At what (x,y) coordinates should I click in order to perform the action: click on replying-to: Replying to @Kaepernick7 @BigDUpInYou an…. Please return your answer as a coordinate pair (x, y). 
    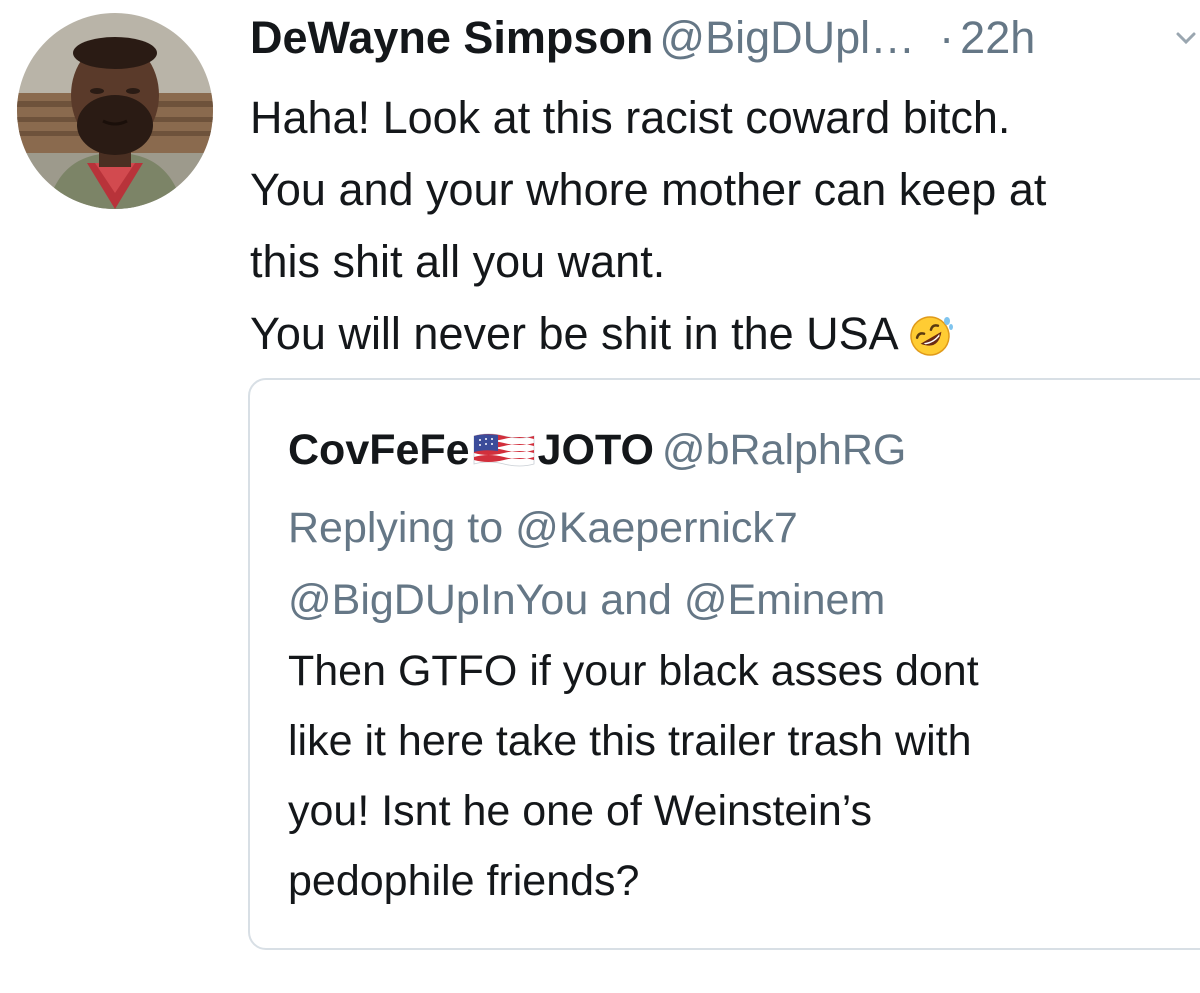
    Looking at the image, I should click on (586, 564).